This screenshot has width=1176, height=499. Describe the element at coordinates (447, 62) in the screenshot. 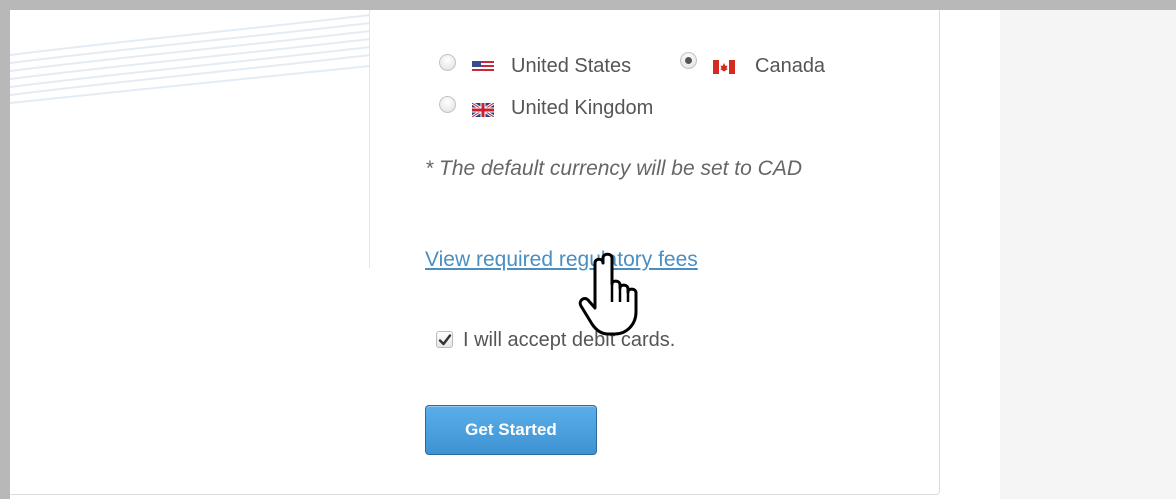

I see `radio-united-states` at that location.